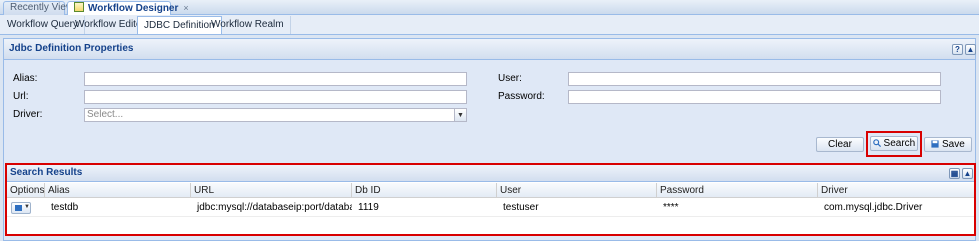 The width and height of the screenshot is (979, 241). I want to click on tab-workflow-realm-label: Workflow Realm, so click(247, 24).